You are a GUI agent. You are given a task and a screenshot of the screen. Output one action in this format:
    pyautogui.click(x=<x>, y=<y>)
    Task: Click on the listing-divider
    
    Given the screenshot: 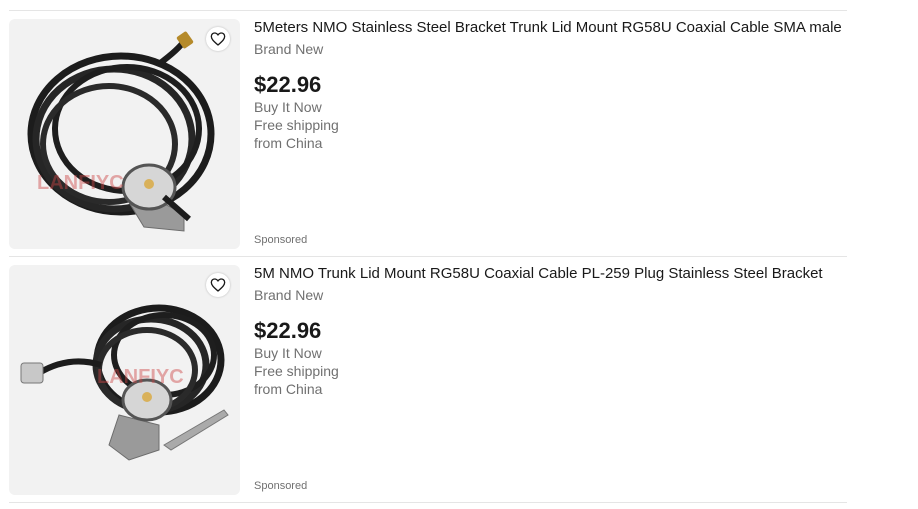 What is the action you would take?
    pyautogui.click(x=428, y=256)
    